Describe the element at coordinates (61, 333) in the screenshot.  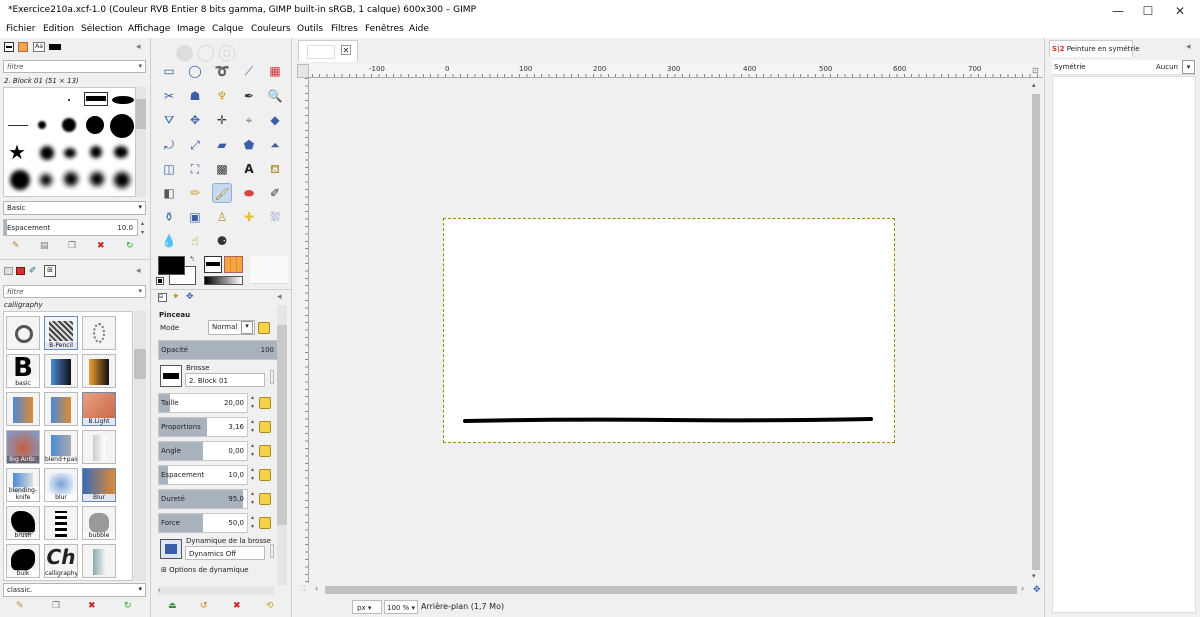
I see `preset-item: B-Pencil` at that location.